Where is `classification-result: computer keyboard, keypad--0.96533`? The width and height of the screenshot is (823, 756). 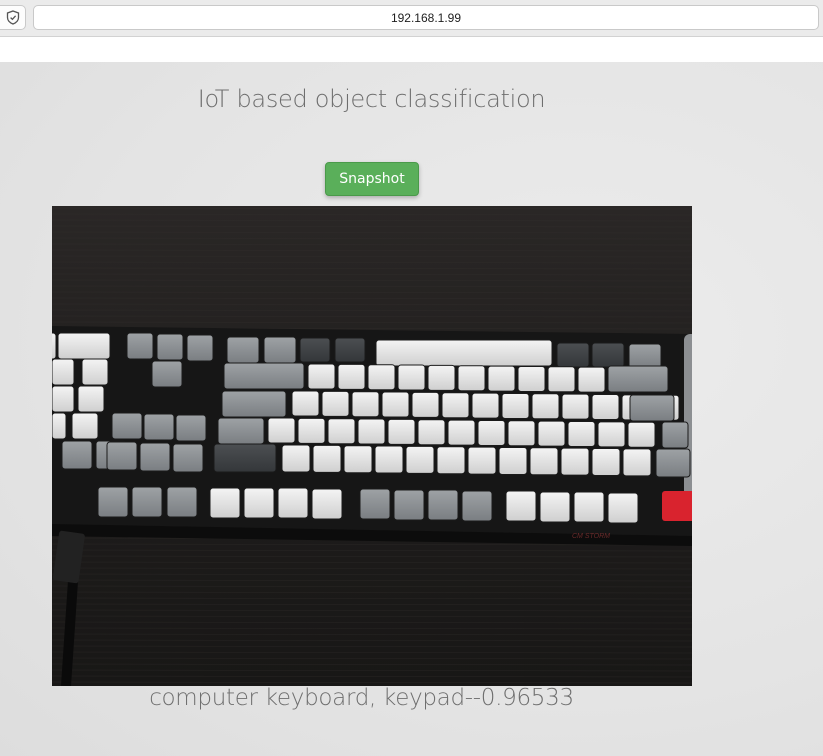
classification-result: computer keyboard, keypad--0.96533 is located at coordinates (361, 698).